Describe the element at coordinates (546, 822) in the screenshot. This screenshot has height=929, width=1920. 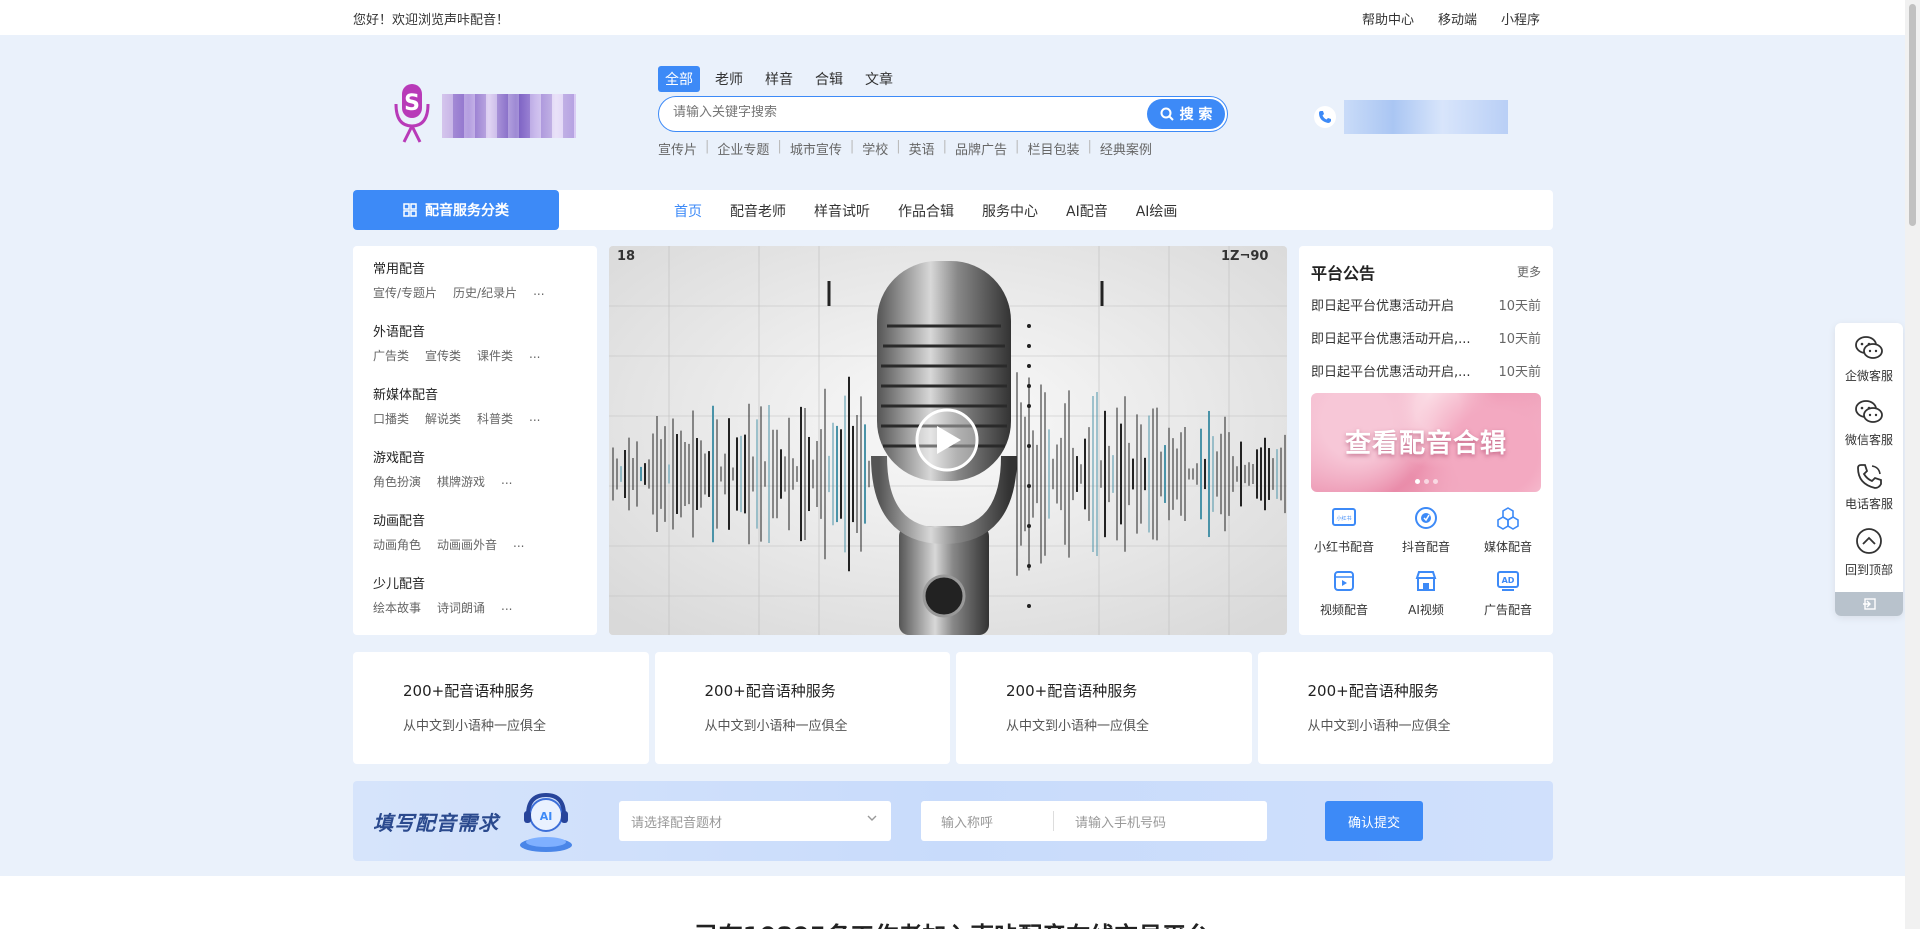
I see `robot-headset-icon: AI` at that location.